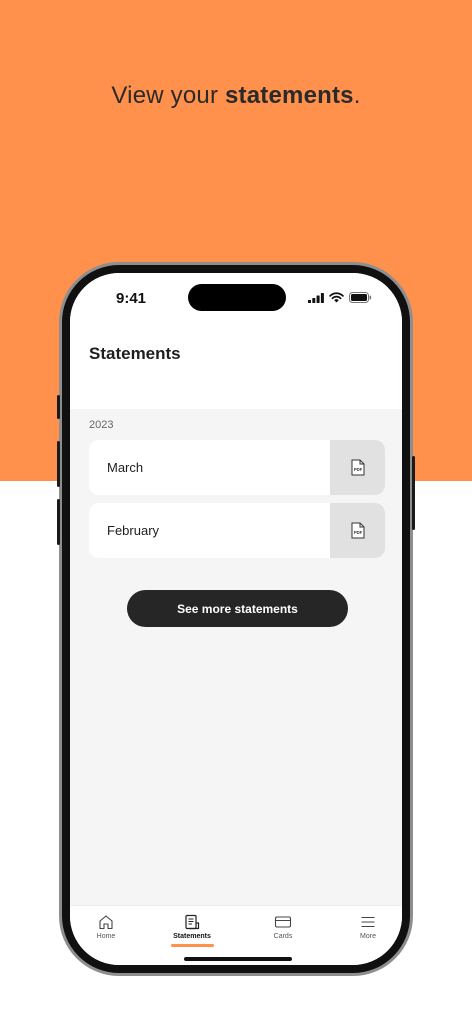  Describe the element at coordinates (368, 936) in the screenshot. I see `tab-label: More` at that location.